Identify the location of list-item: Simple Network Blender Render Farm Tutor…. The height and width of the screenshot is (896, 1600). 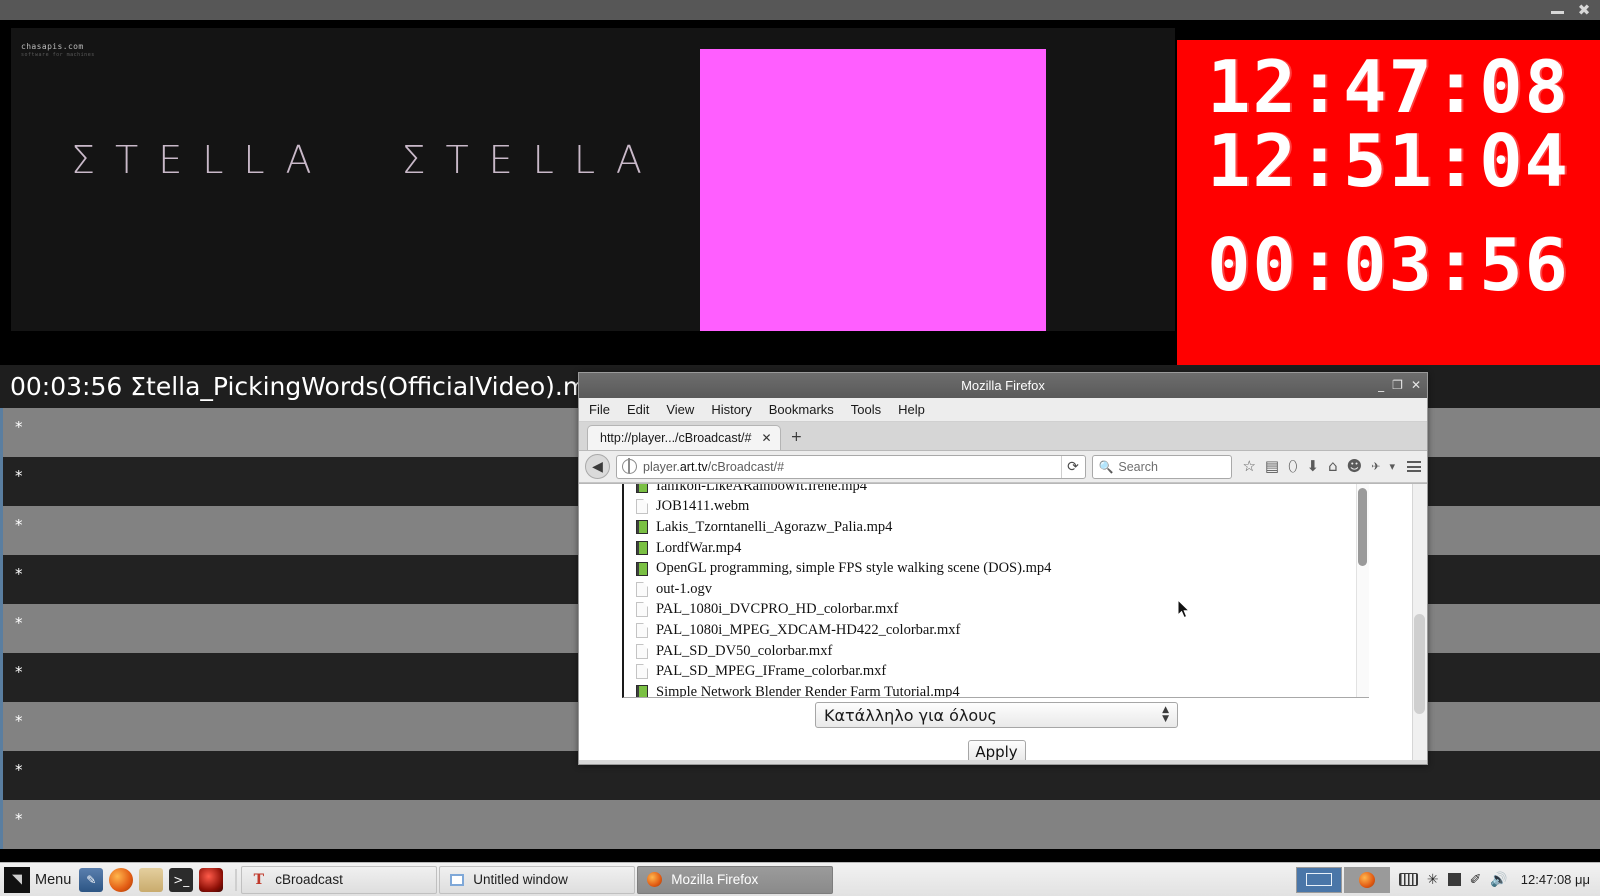
(996, 689).